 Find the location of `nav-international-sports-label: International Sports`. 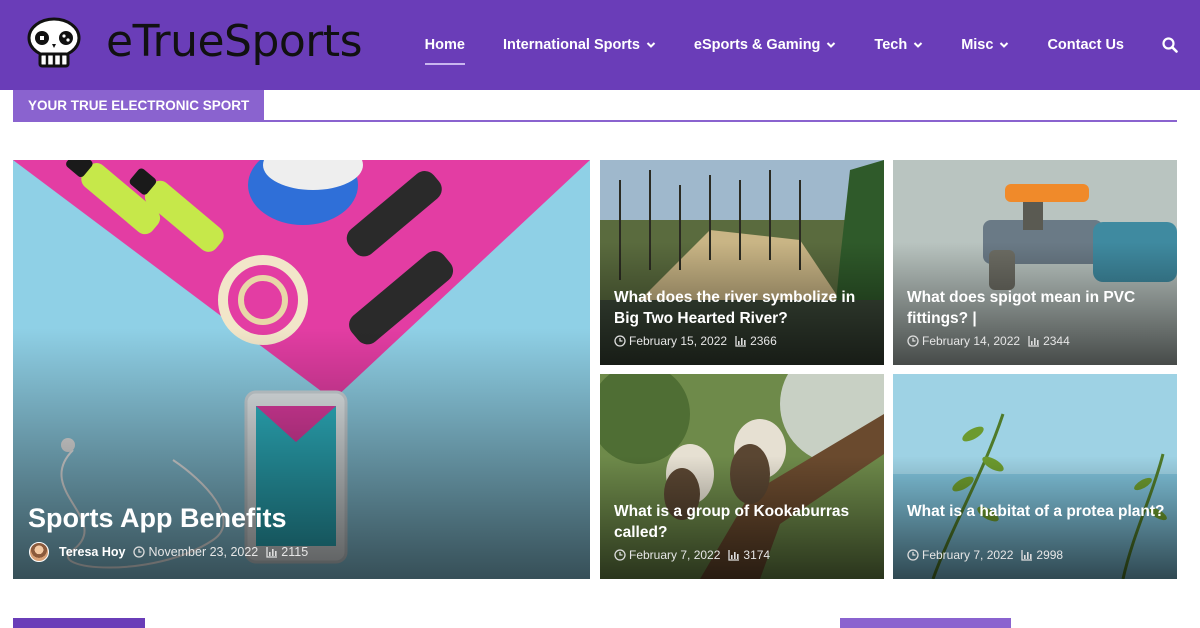

nav-international-sports-label: International Sports is located at coordinates (571, 45).